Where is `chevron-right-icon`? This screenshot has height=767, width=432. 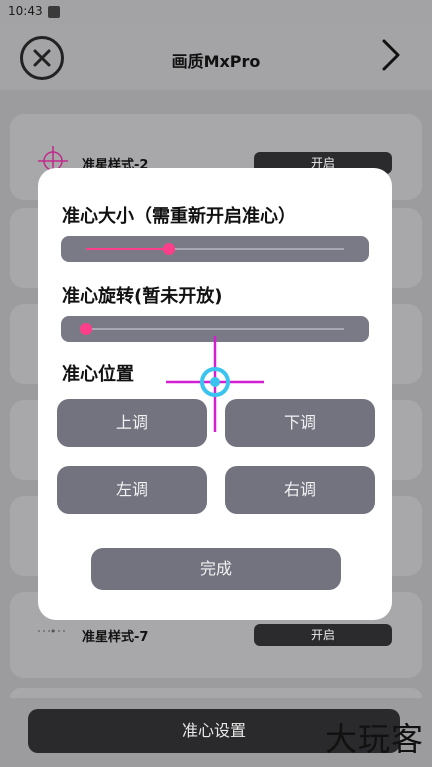
chevron-right-icon is located at coordinates (391, 55).